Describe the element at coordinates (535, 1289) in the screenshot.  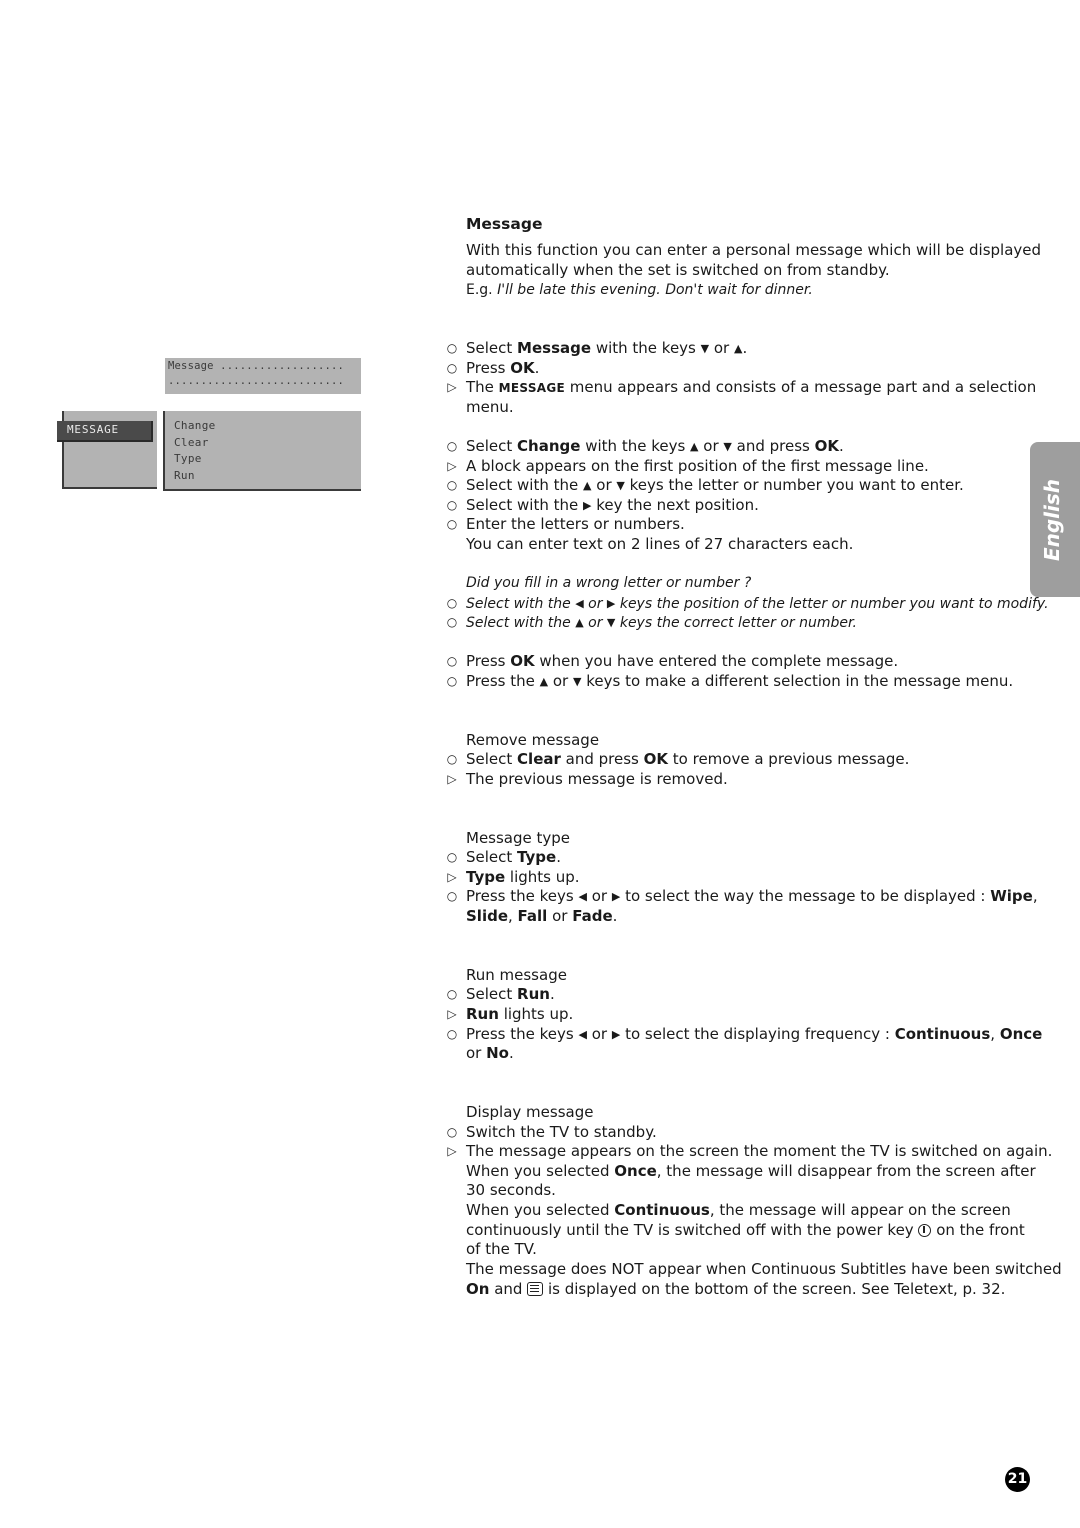
I see `teletext-icon` at that location.